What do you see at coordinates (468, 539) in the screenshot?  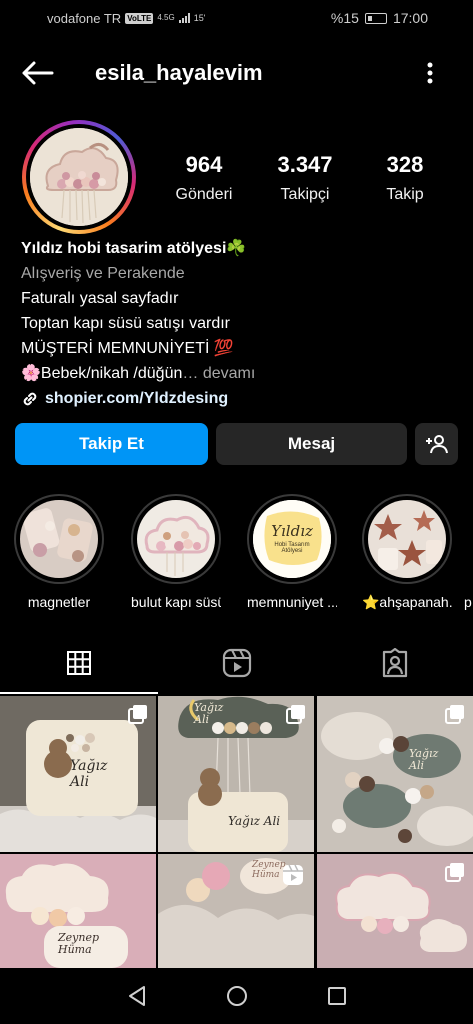 I see `highlight-spacer` at bounding box center [468, 539].